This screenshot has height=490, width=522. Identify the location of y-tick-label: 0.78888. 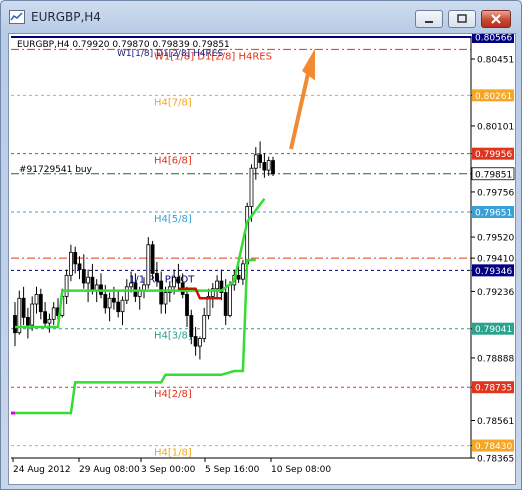
(495, 359).